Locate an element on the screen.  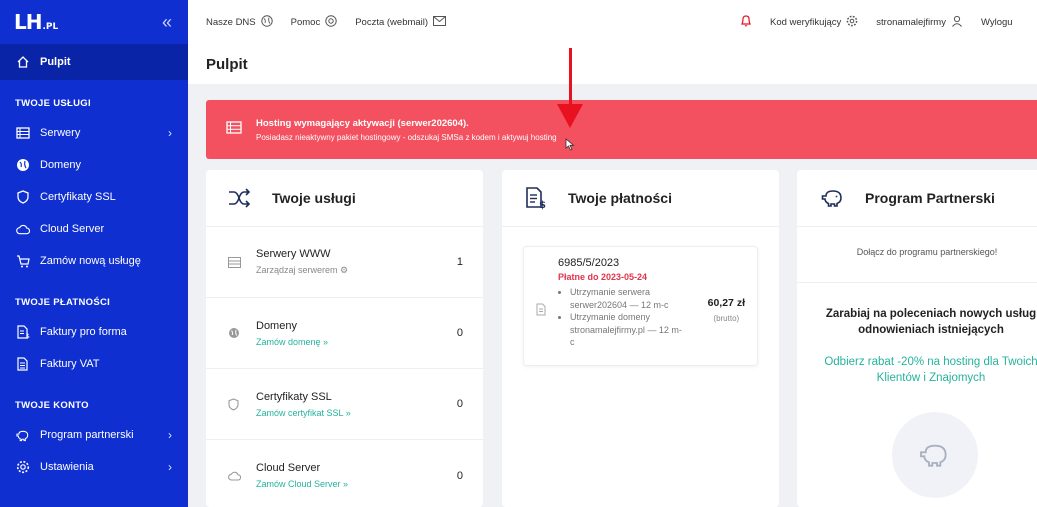
section-title-account: TWOJE KONTO is located at coordinates (52, 405).